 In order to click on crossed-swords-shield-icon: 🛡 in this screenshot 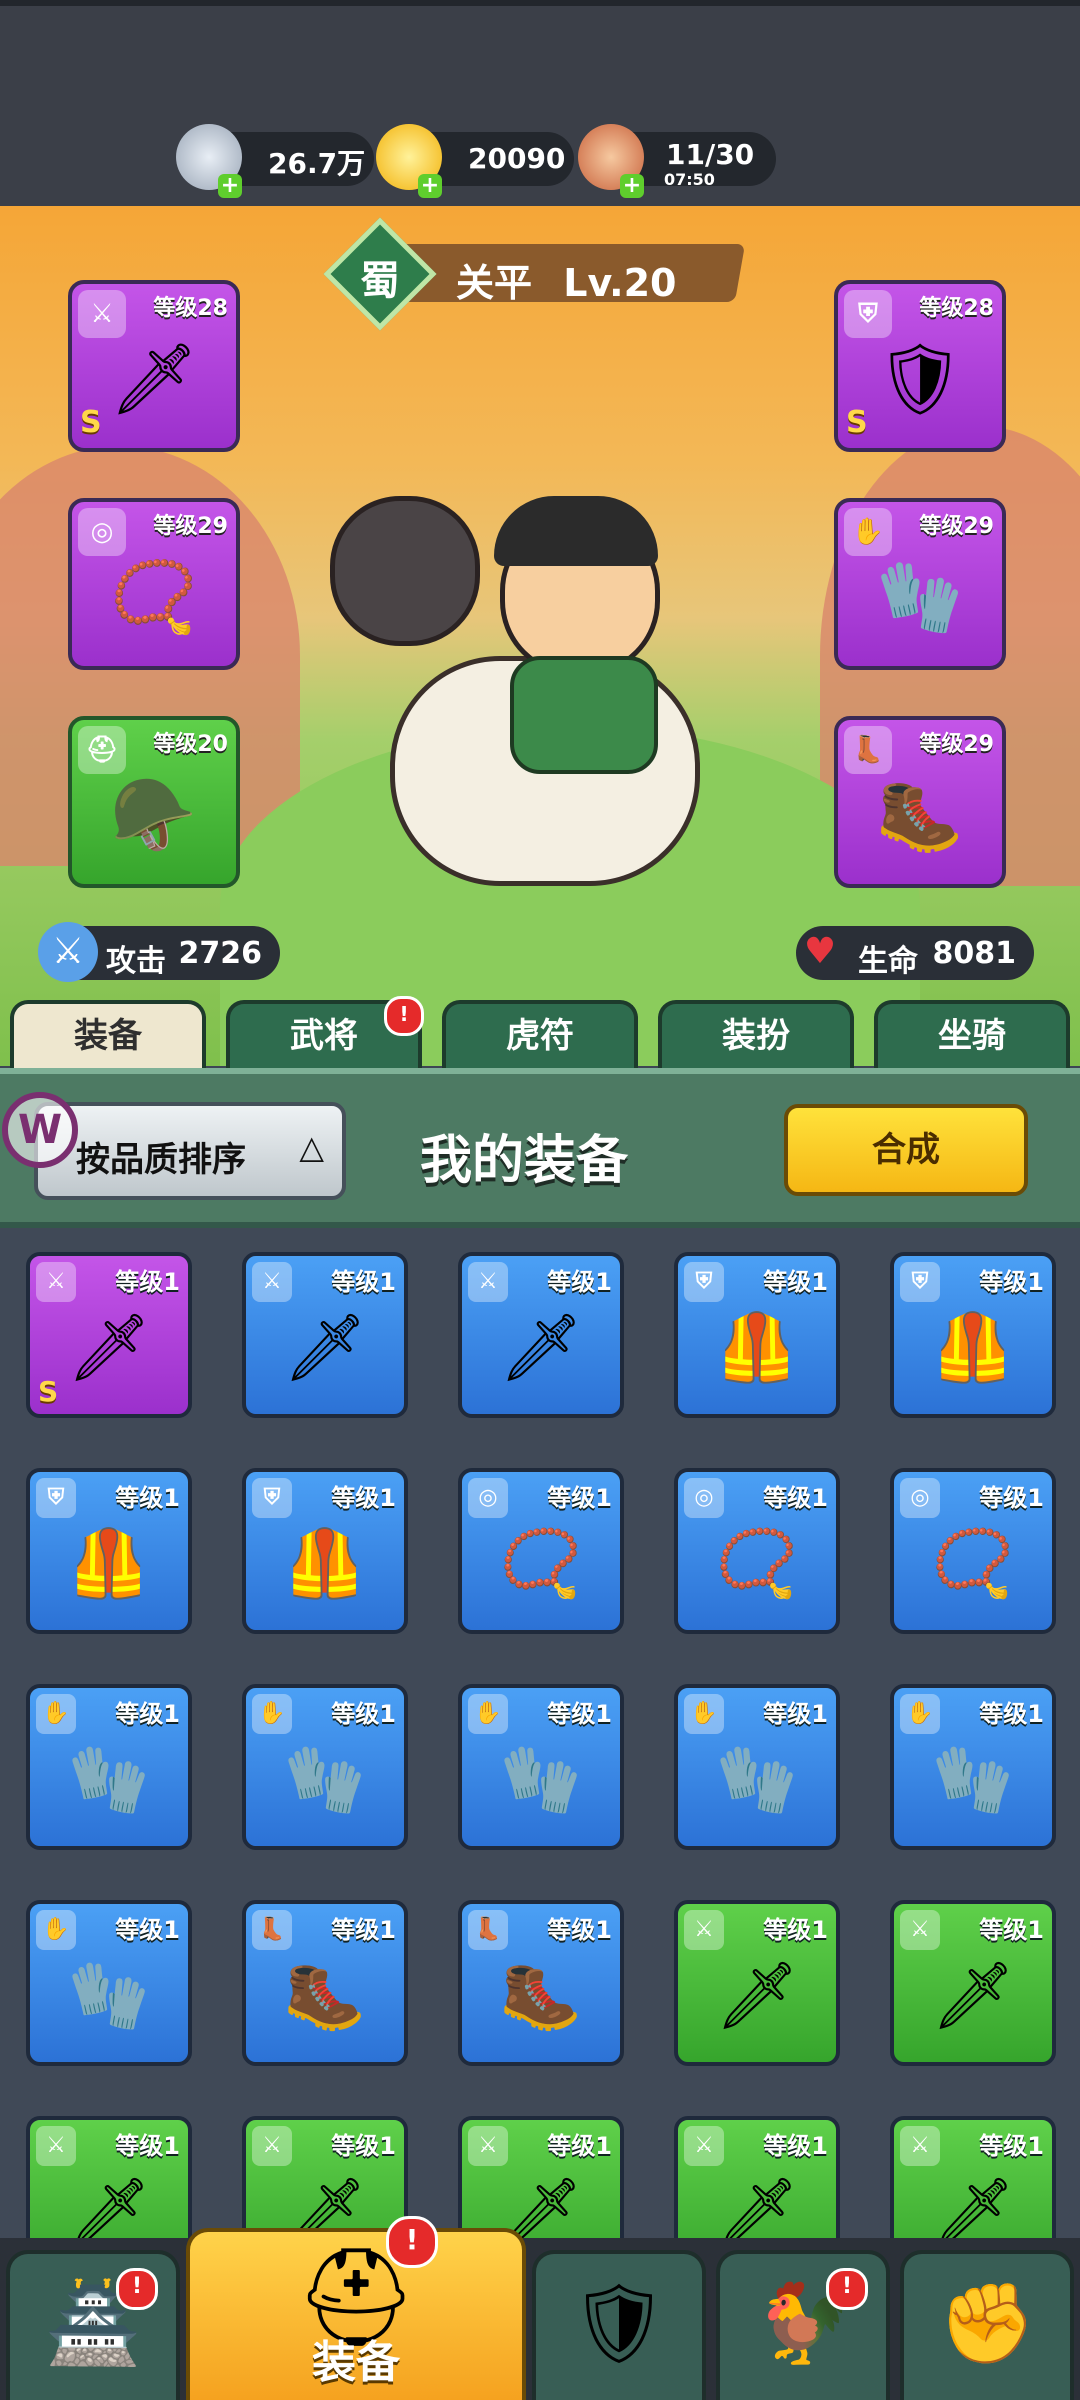, I will do `click(619, 2324)`.